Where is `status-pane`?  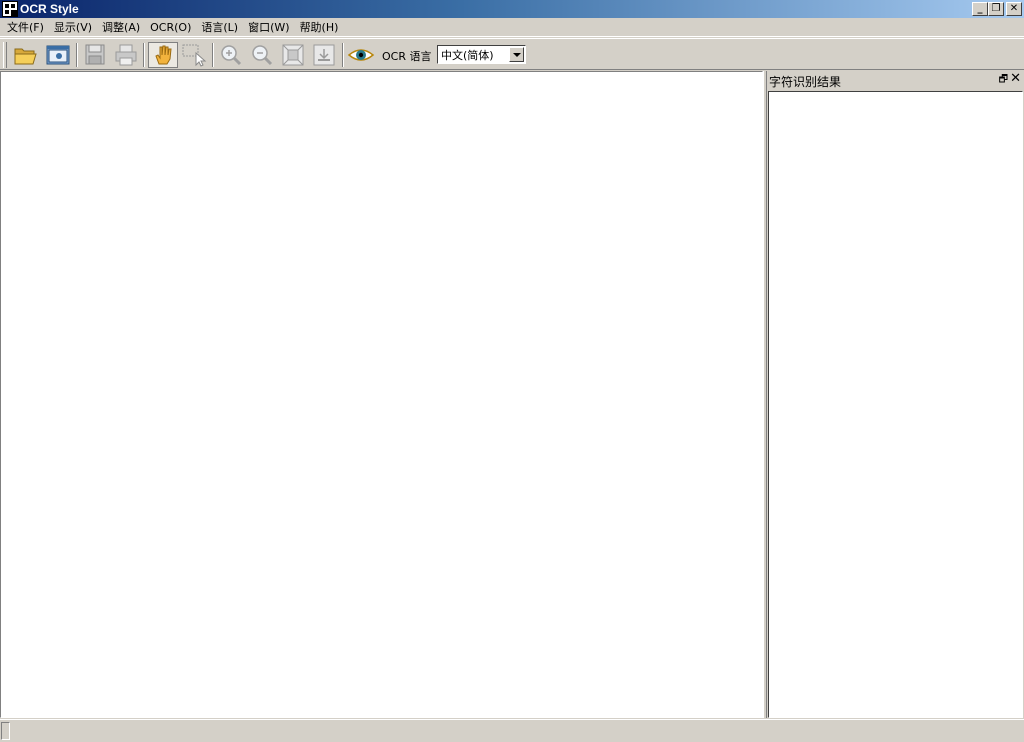
status-pane is located at coordinates (5, 731).